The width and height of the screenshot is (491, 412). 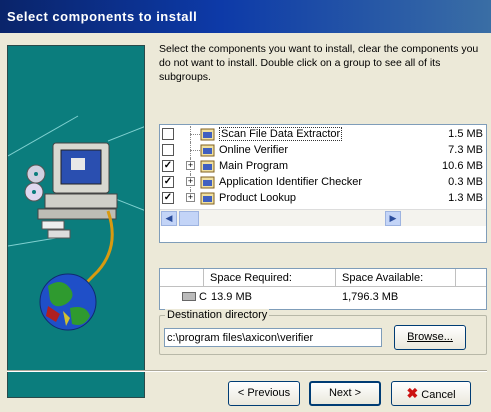 What do you see at coordinates (323, 198) in the screenshot?
I see `tree-row-product-lookup: ✓ + Product Lookup 1.3 MB` at bounding box center [323, 198].